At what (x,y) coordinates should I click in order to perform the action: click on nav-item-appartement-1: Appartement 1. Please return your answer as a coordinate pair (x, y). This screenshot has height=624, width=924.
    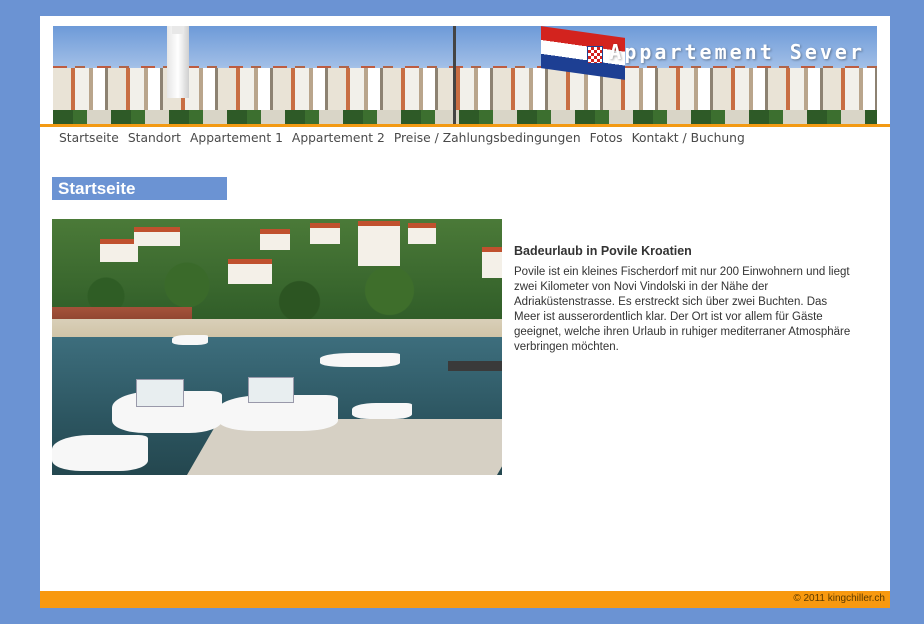
    Looking at the image, I should click on (236, 140).